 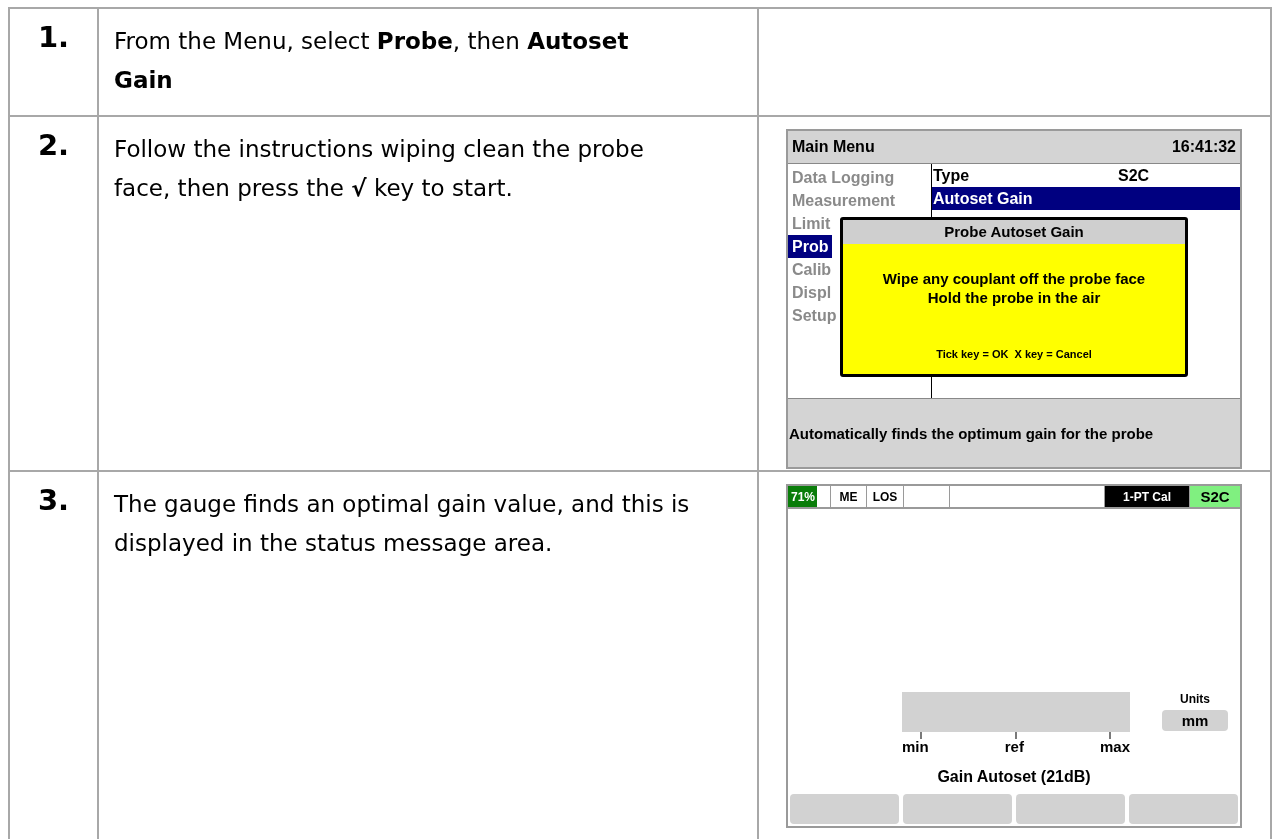 What do you see at coordinates (53, 145) in the screenshot?
I see `step-number: 2.` at bounding box center [53, 145].